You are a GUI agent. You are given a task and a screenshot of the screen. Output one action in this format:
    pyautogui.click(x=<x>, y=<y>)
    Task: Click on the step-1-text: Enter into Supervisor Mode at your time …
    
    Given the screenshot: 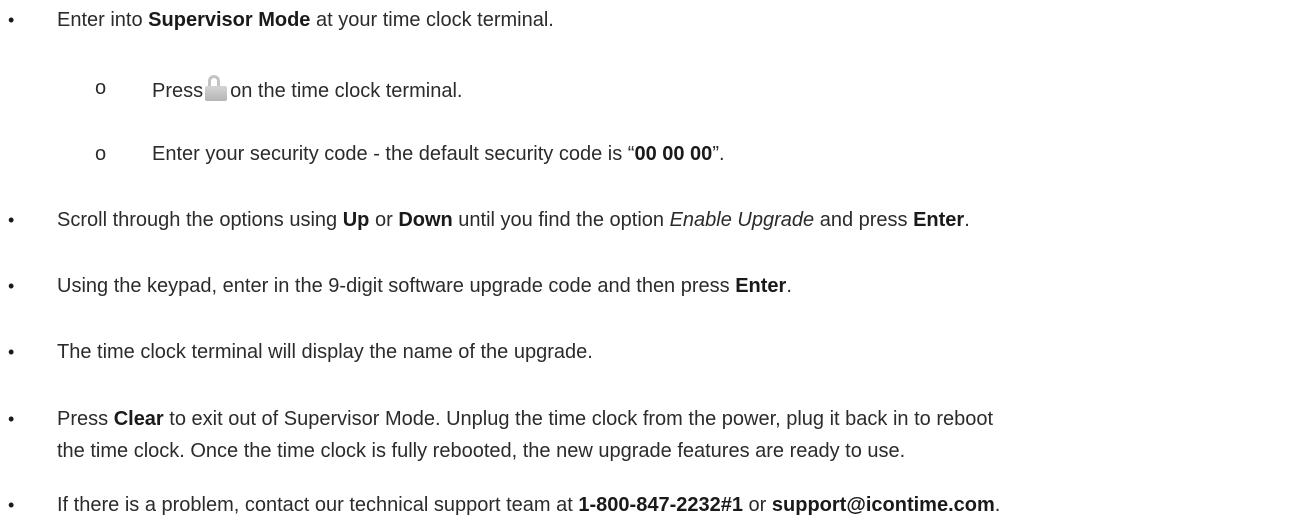 What is the action you would take?
    pyautogui.click(x=305, y=20)
    